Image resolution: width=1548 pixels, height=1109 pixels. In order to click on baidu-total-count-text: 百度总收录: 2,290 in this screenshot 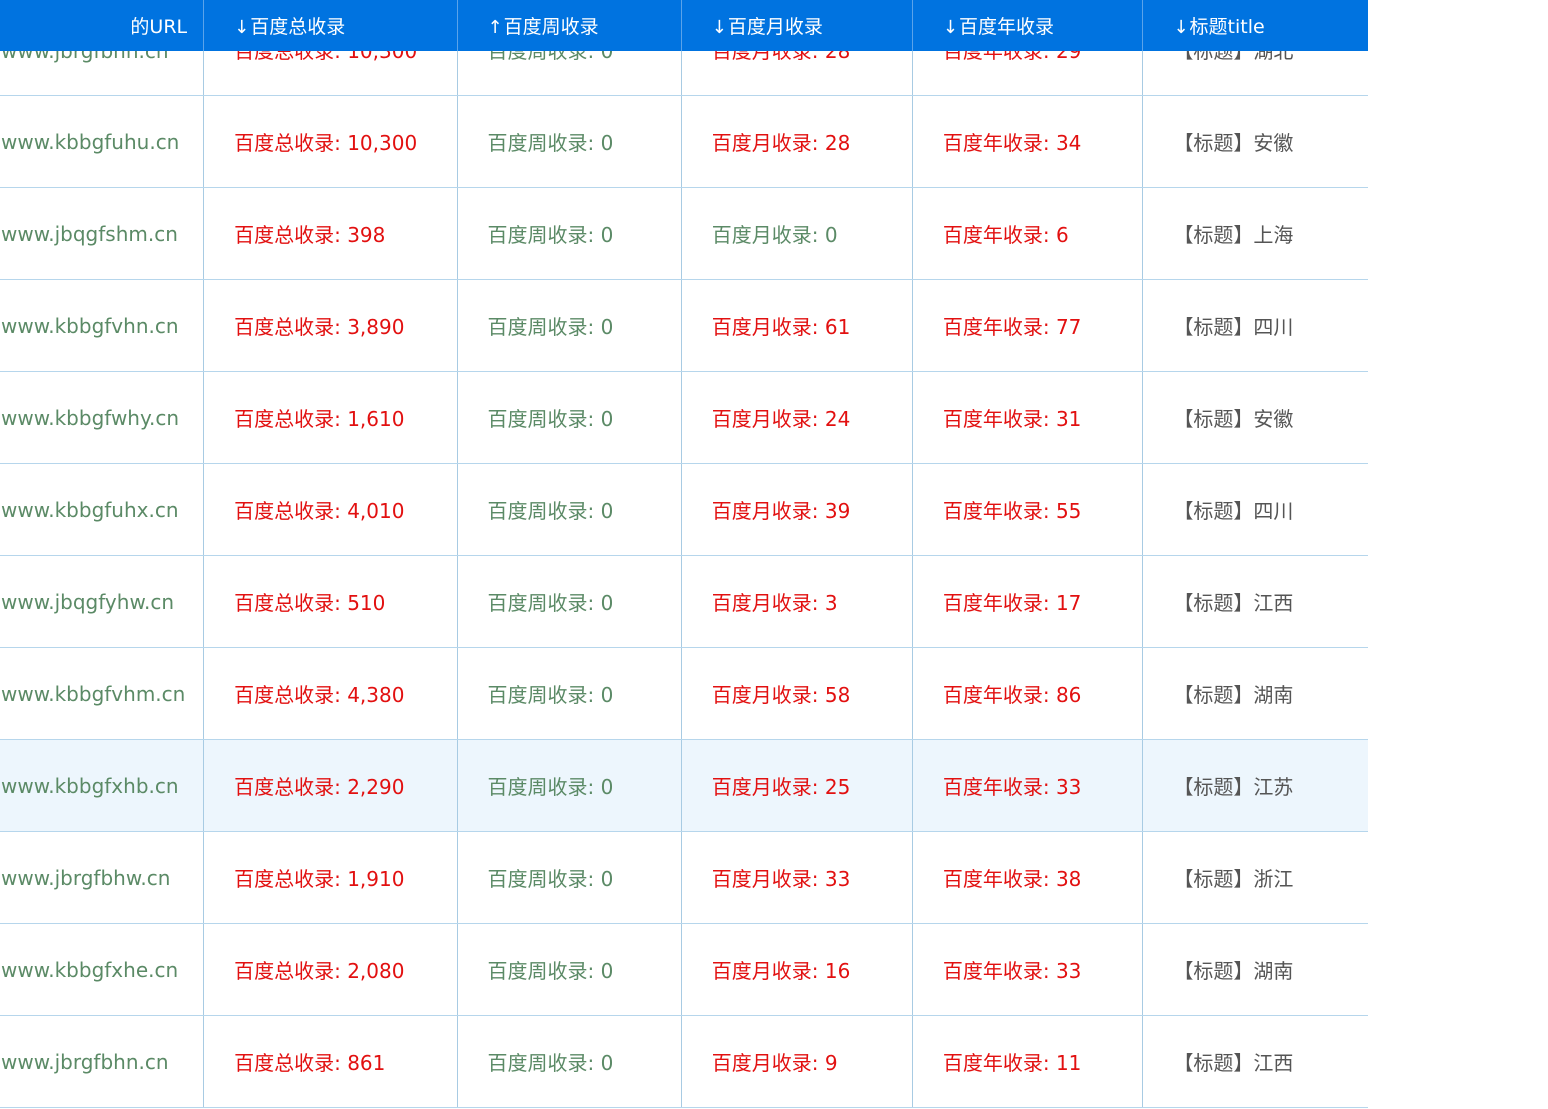, I will do `click(319, 787)`.